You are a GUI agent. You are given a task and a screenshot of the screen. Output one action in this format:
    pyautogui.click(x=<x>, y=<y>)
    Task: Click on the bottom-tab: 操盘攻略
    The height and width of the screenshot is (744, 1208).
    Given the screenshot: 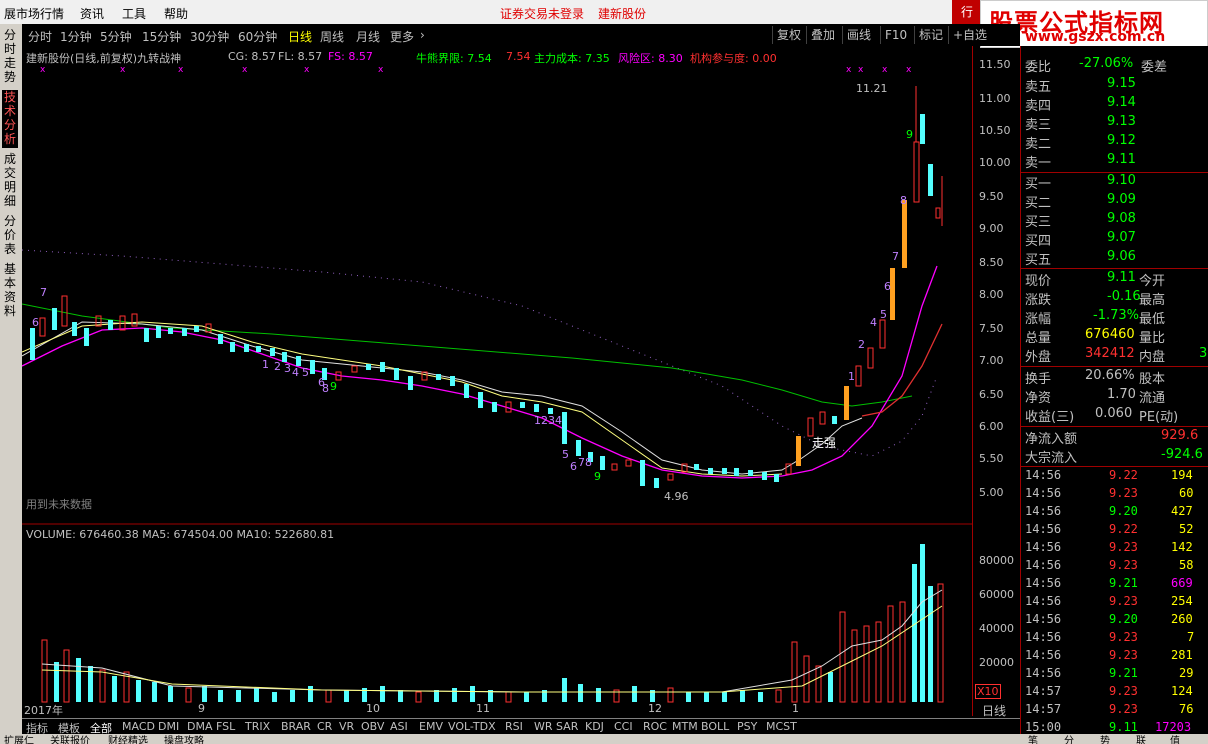 What is the action you would take?
    pyautogui.click(x=184, y=739)
    